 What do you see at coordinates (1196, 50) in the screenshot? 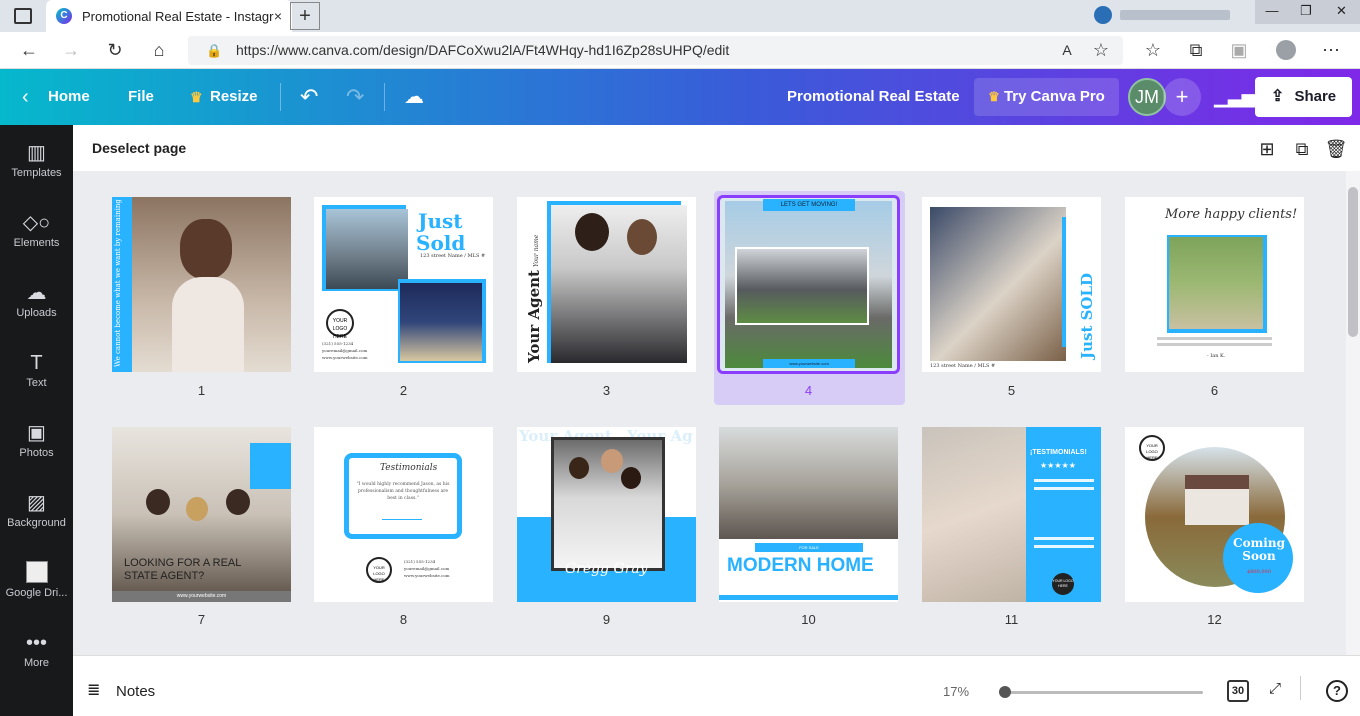
I see `collections-icon: ⧉` at bounding box center [1196, 50].